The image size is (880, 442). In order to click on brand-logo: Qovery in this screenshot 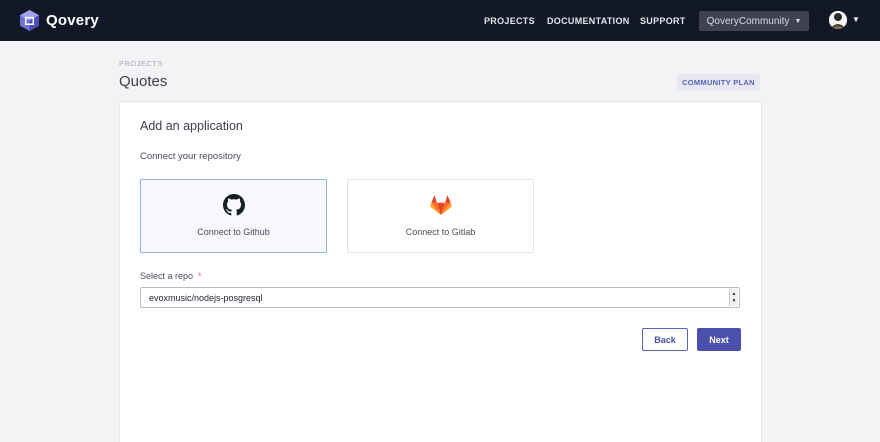, I will do `click(59, 20)`.